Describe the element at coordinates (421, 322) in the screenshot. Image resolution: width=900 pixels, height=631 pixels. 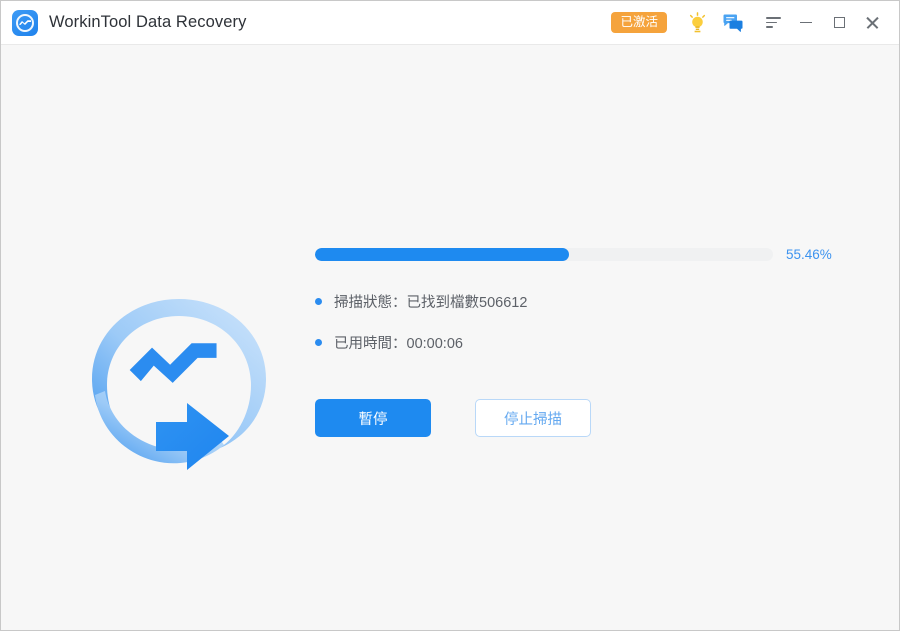
I see `scan-status-list: 掃描狀態：已找到檔數506612 已用時間：00:00:06` at that location.